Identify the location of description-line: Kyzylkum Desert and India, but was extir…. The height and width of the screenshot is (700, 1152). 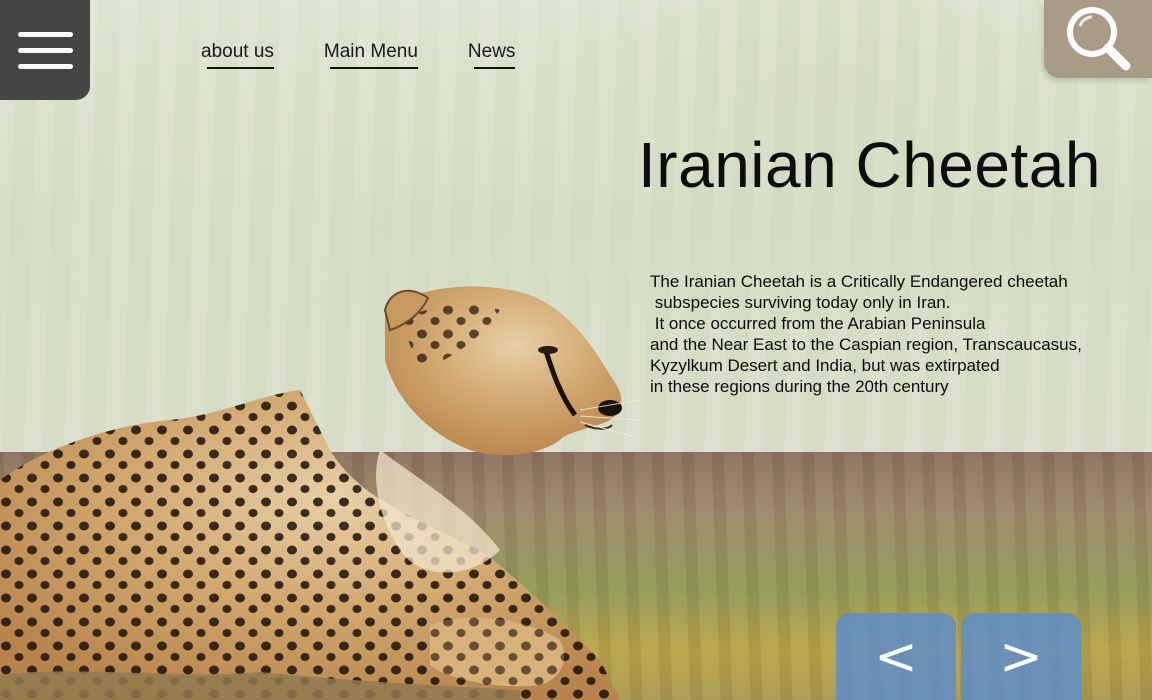
(825, 365).